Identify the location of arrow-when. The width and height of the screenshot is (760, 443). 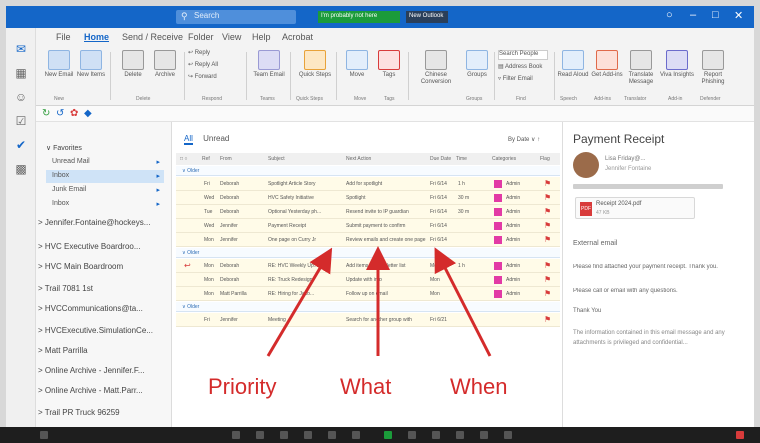
(463, 302).